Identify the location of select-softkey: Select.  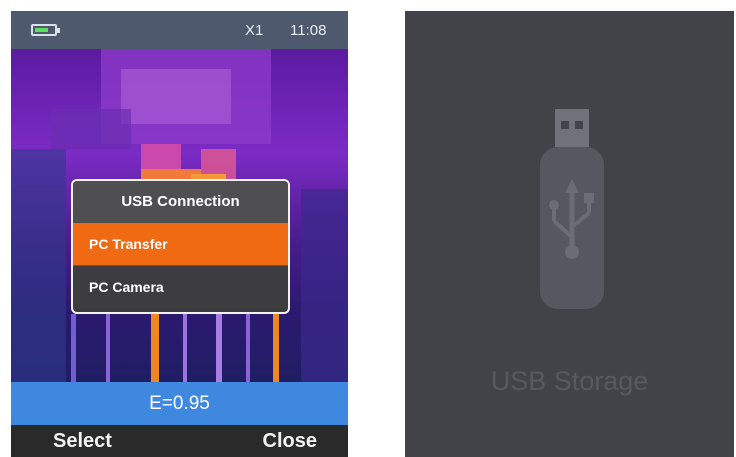
(82, 441).